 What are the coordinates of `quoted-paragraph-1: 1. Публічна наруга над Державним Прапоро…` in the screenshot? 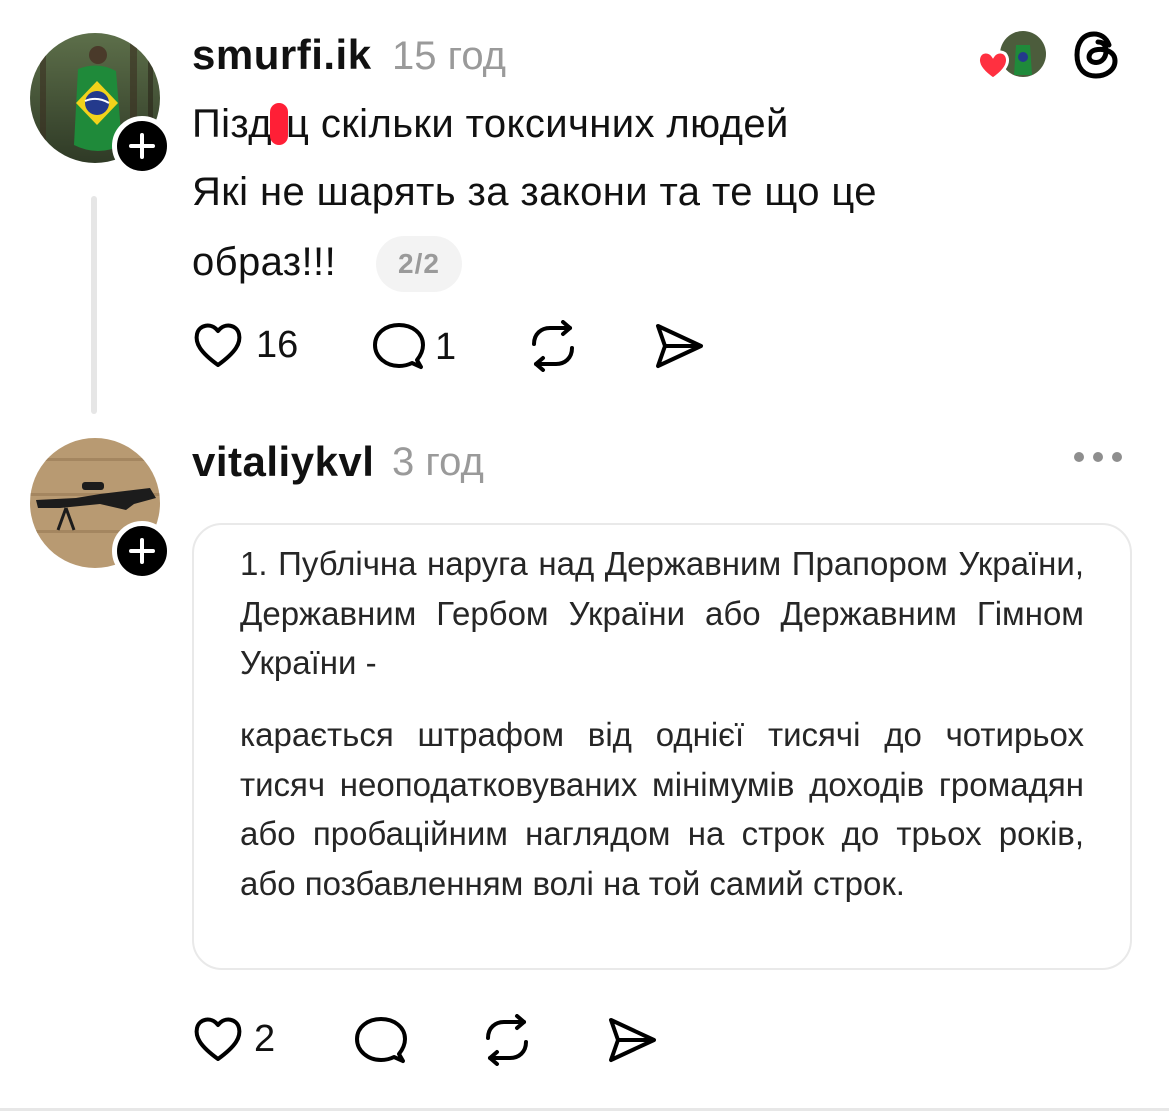 It's located at (662, 613).